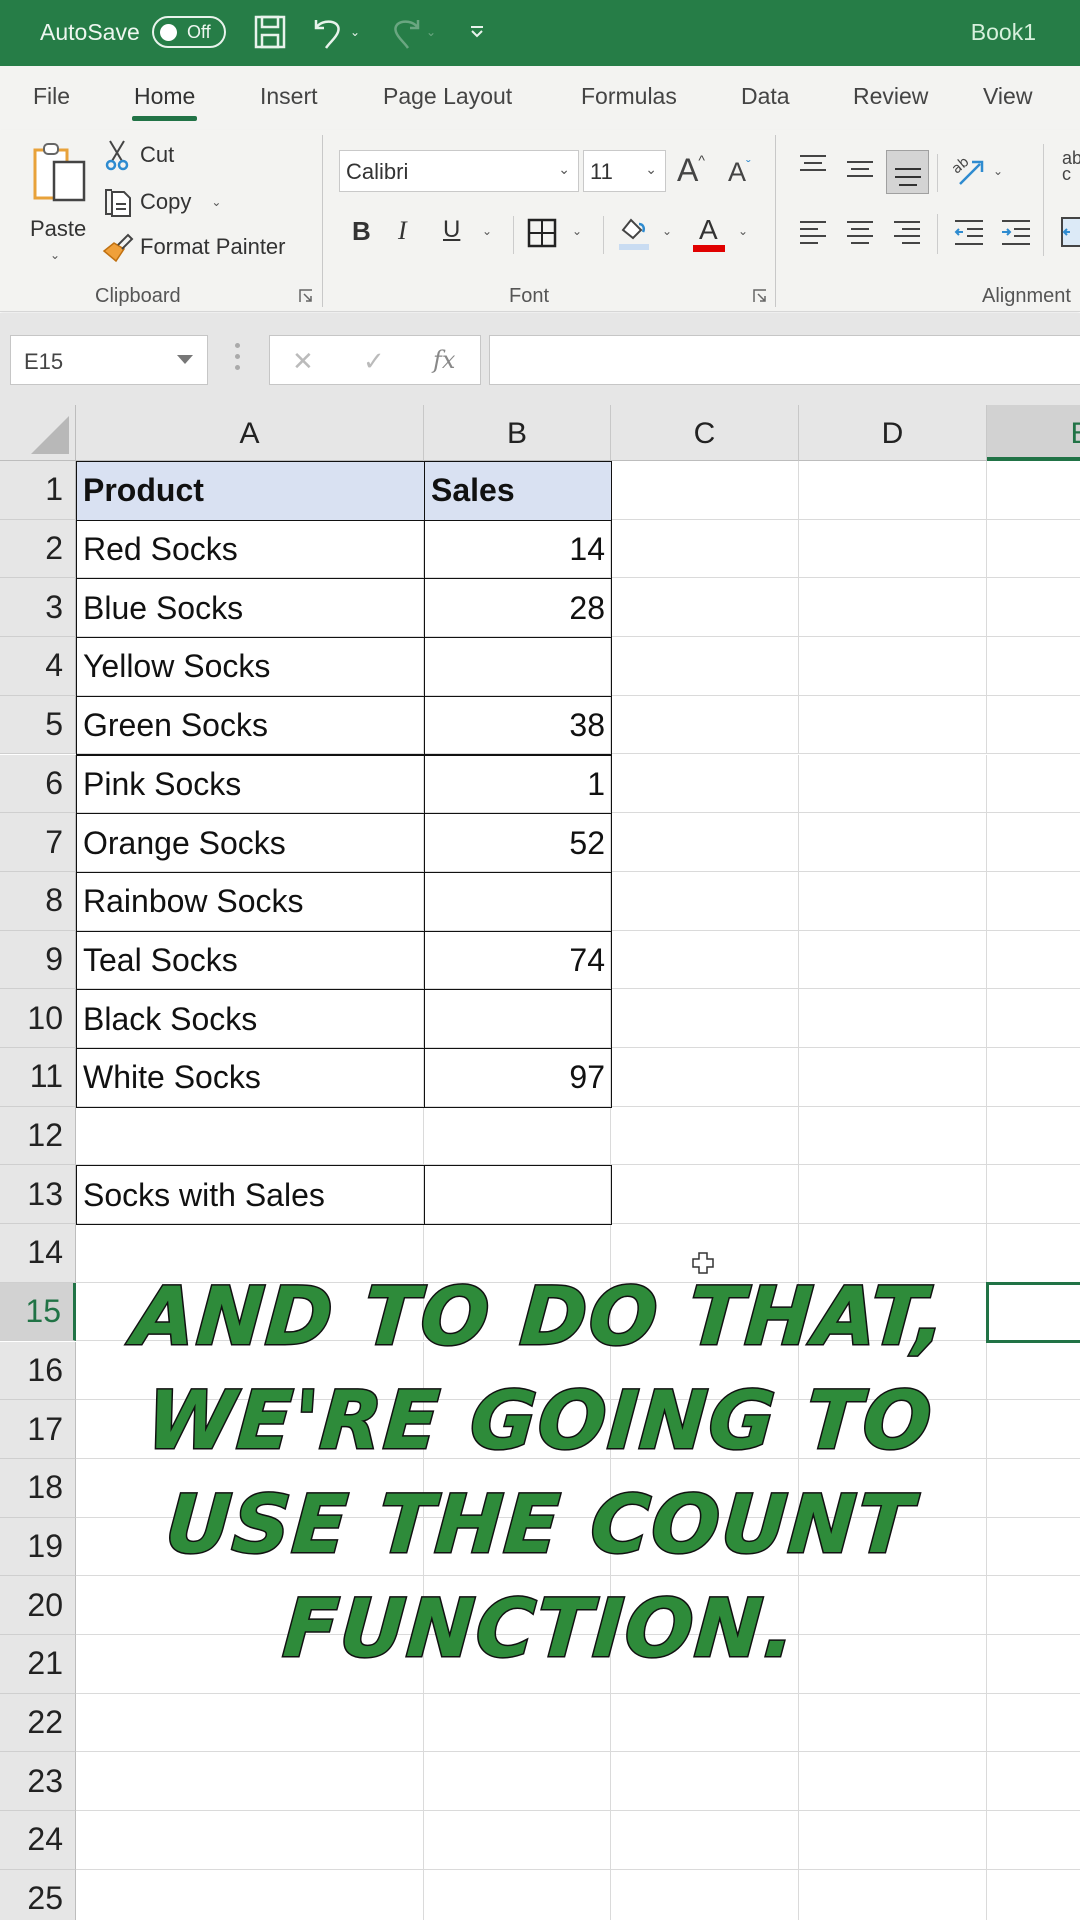 This screenshot has height=1920, width=1080. What do you see at coordinates (250, 725) in the screenshot?
I see `product-cell: Green Socks` at bounding box center [250, 725].